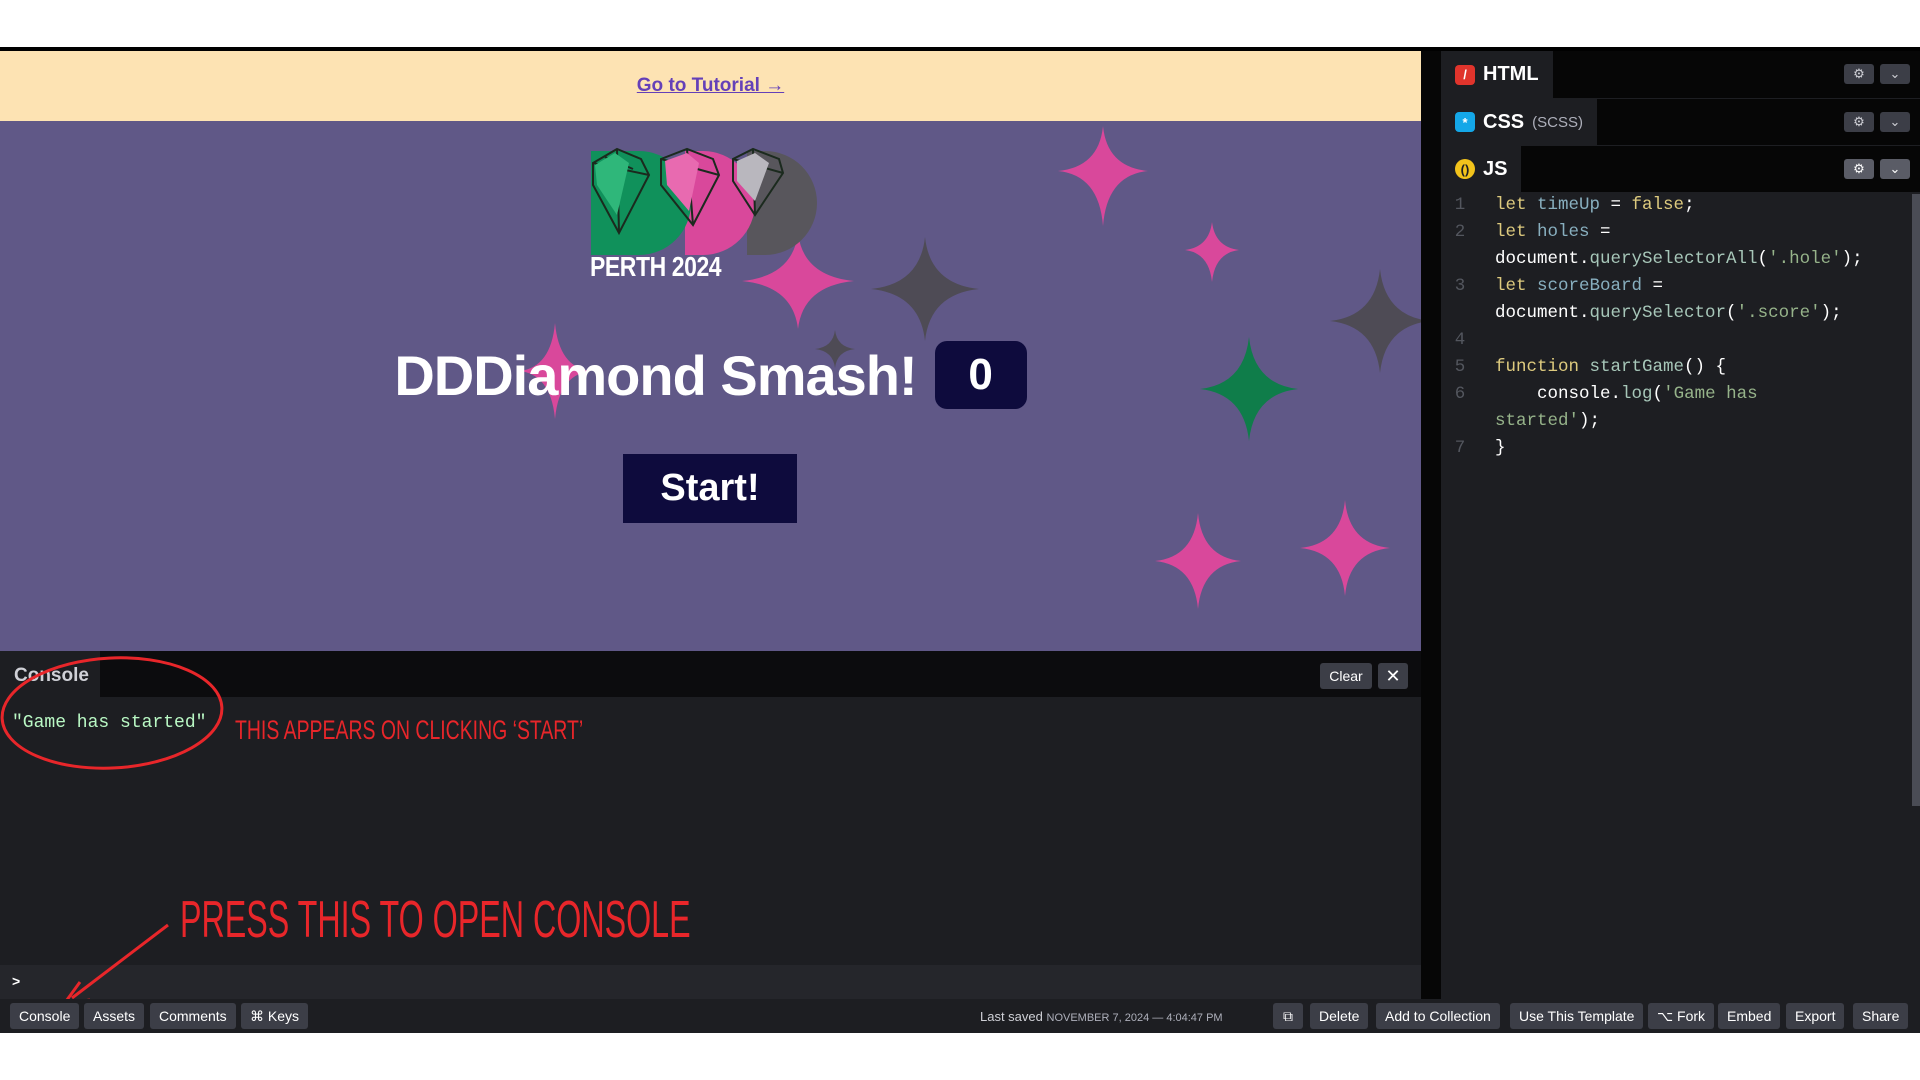 This screenshot has height=1080, width=1920. Describe the element at coordinates (1288, 1016) in the screenshot. I see `open-new-window-icon: ⧉` at that location.